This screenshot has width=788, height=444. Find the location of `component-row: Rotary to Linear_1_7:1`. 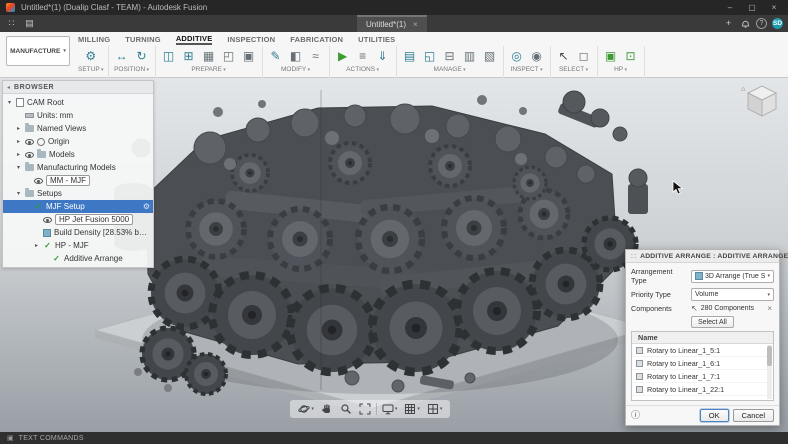

component-row: Rotary to Linear_1_7:1 is located at coordinates (702, 376).